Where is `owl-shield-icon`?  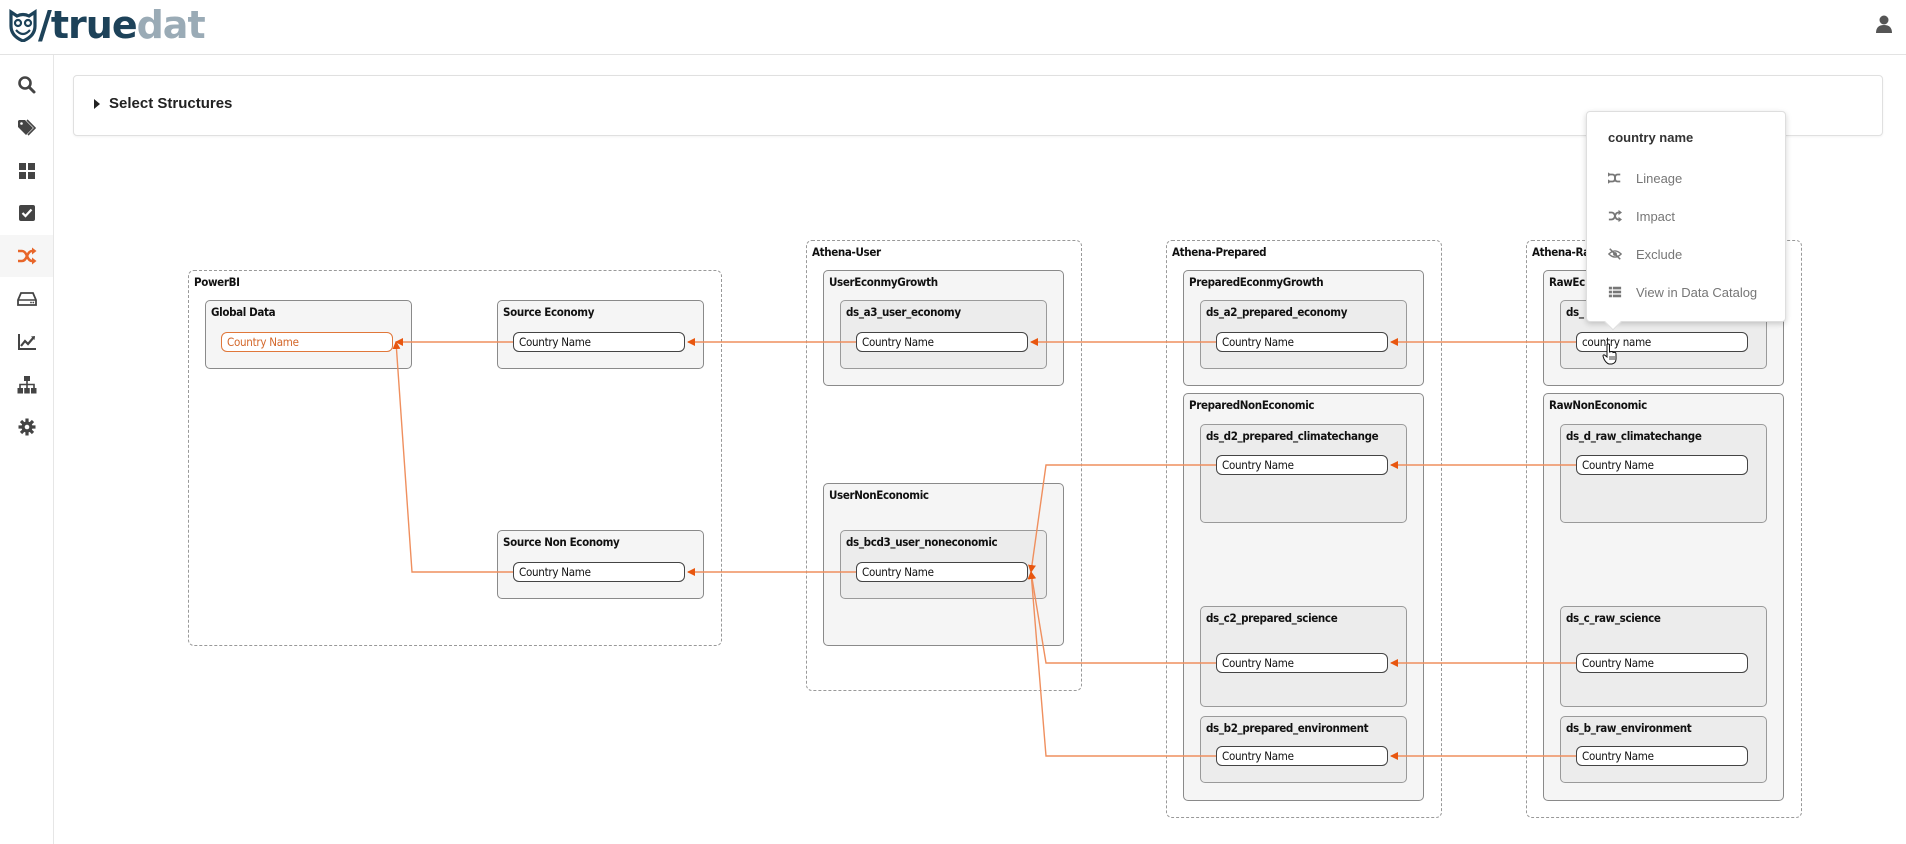 owl-shield-icon is located at coordinates (23, 25).